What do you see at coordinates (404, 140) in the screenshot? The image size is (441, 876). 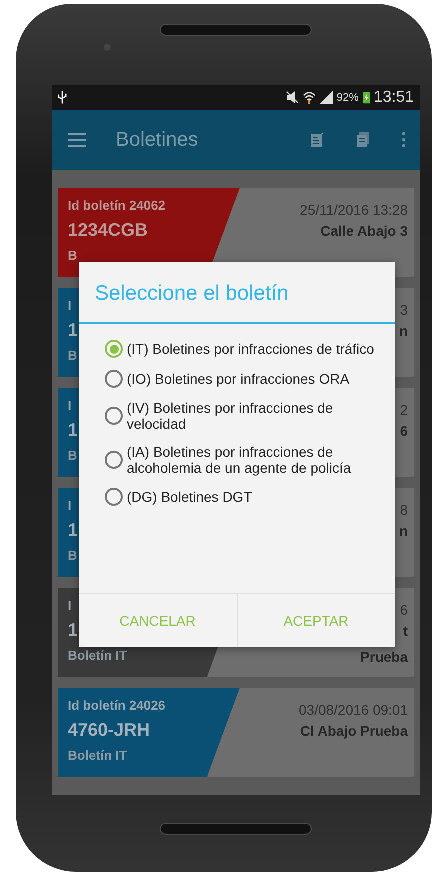 I see `overflow-menu-icon` at bounding box center [404, 140].